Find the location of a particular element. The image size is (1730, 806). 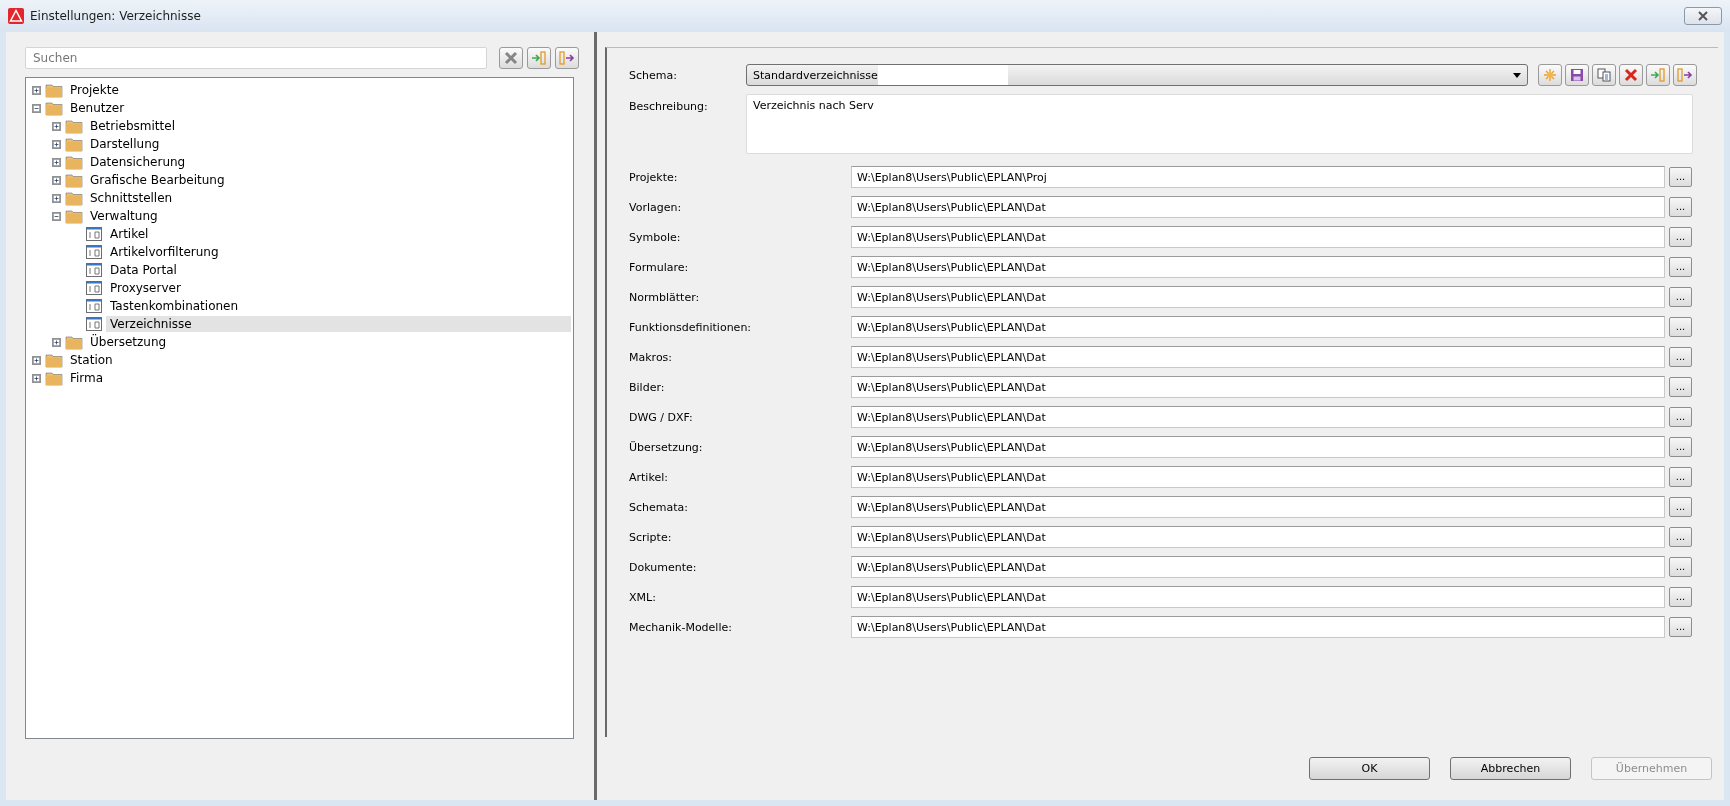

tree-item: Verwaltung is located at coordinates (124, 216).